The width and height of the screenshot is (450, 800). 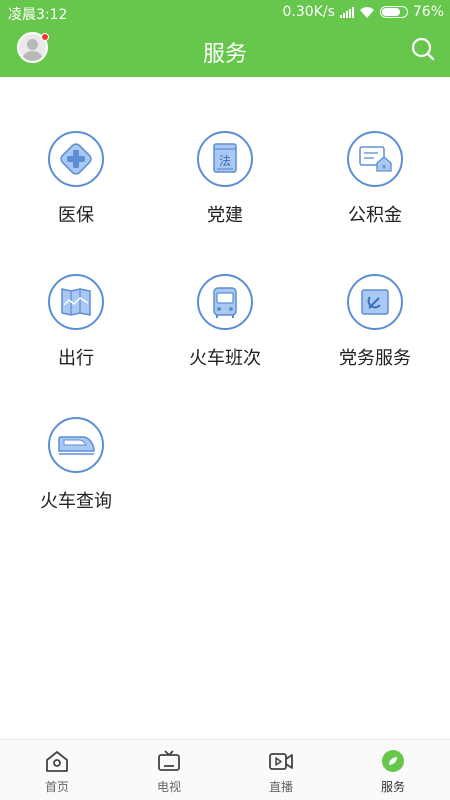 I want to click on map-icon, so click(x=76, y=302).